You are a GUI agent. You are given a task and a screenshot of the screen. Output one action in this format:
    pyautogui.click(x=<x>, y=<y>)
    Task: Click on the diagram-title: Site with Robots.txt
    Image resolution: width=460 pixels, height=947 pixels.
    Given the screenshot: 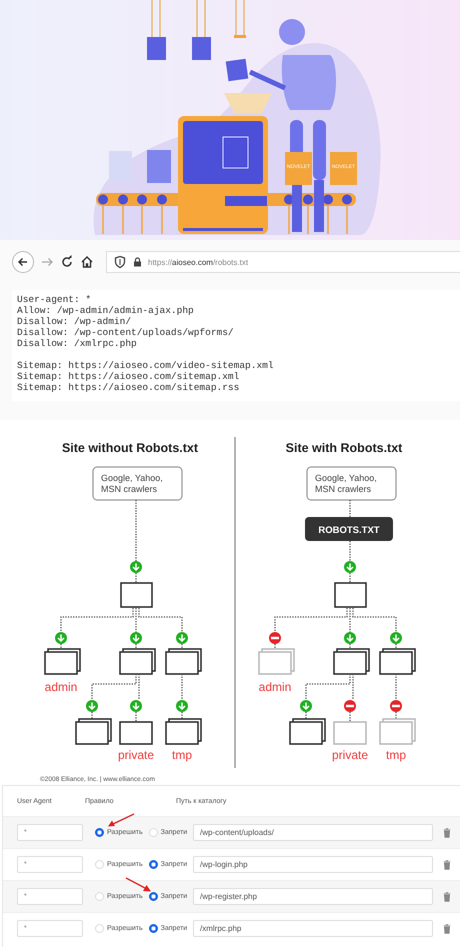 What is the action you would take?
    pyautogui.click(x=344, y=448)
    